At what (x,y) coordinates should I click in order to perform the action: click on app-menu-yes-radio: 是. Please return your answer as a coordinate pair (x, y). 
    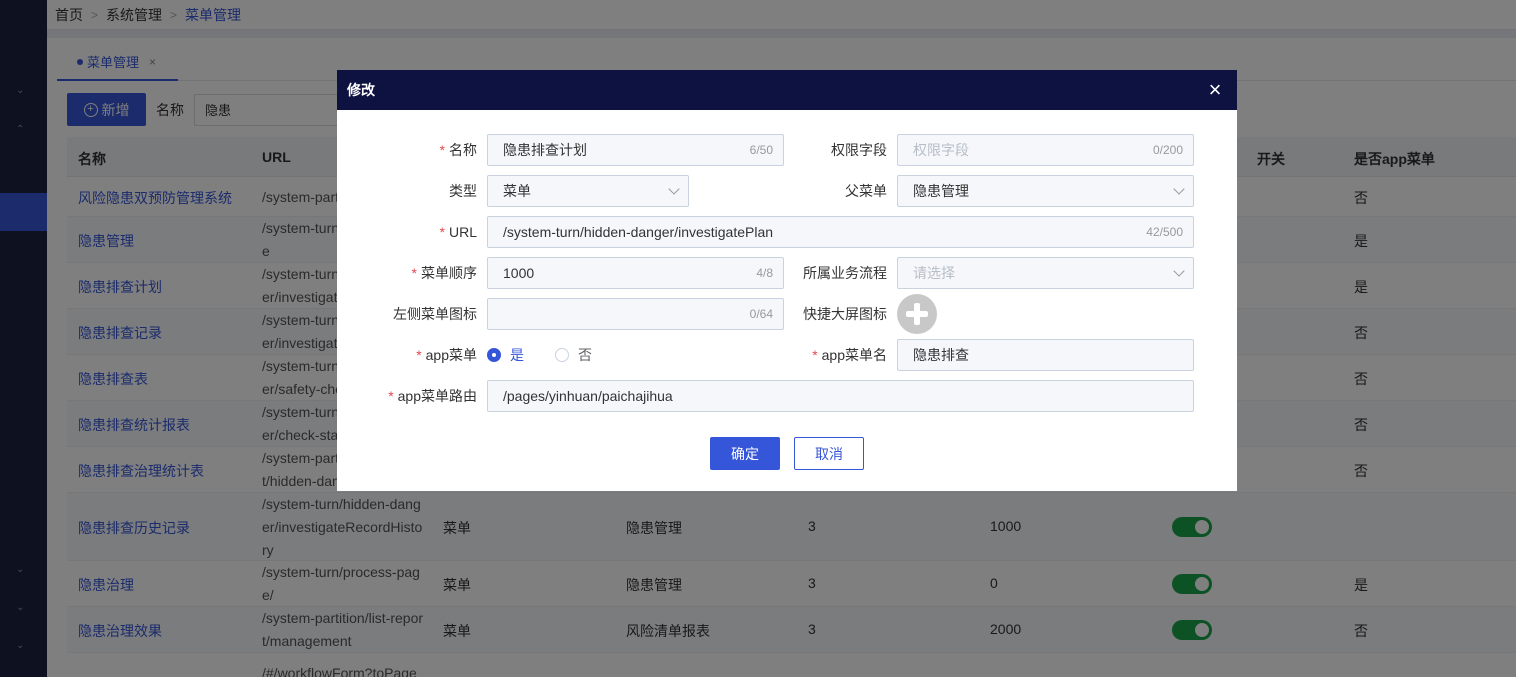
    Looking at the image, I should click on (505, 355).